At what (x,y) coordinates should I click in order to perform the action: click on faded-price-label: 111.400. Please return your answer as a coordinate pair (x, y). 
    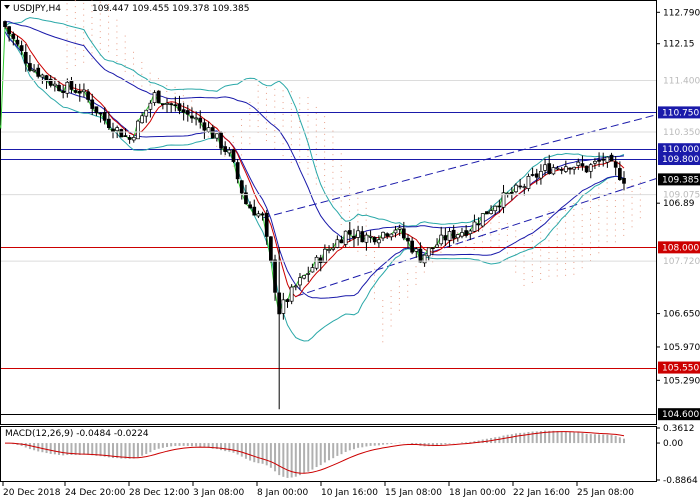
    Looking at the image, I should click on (681, 82).